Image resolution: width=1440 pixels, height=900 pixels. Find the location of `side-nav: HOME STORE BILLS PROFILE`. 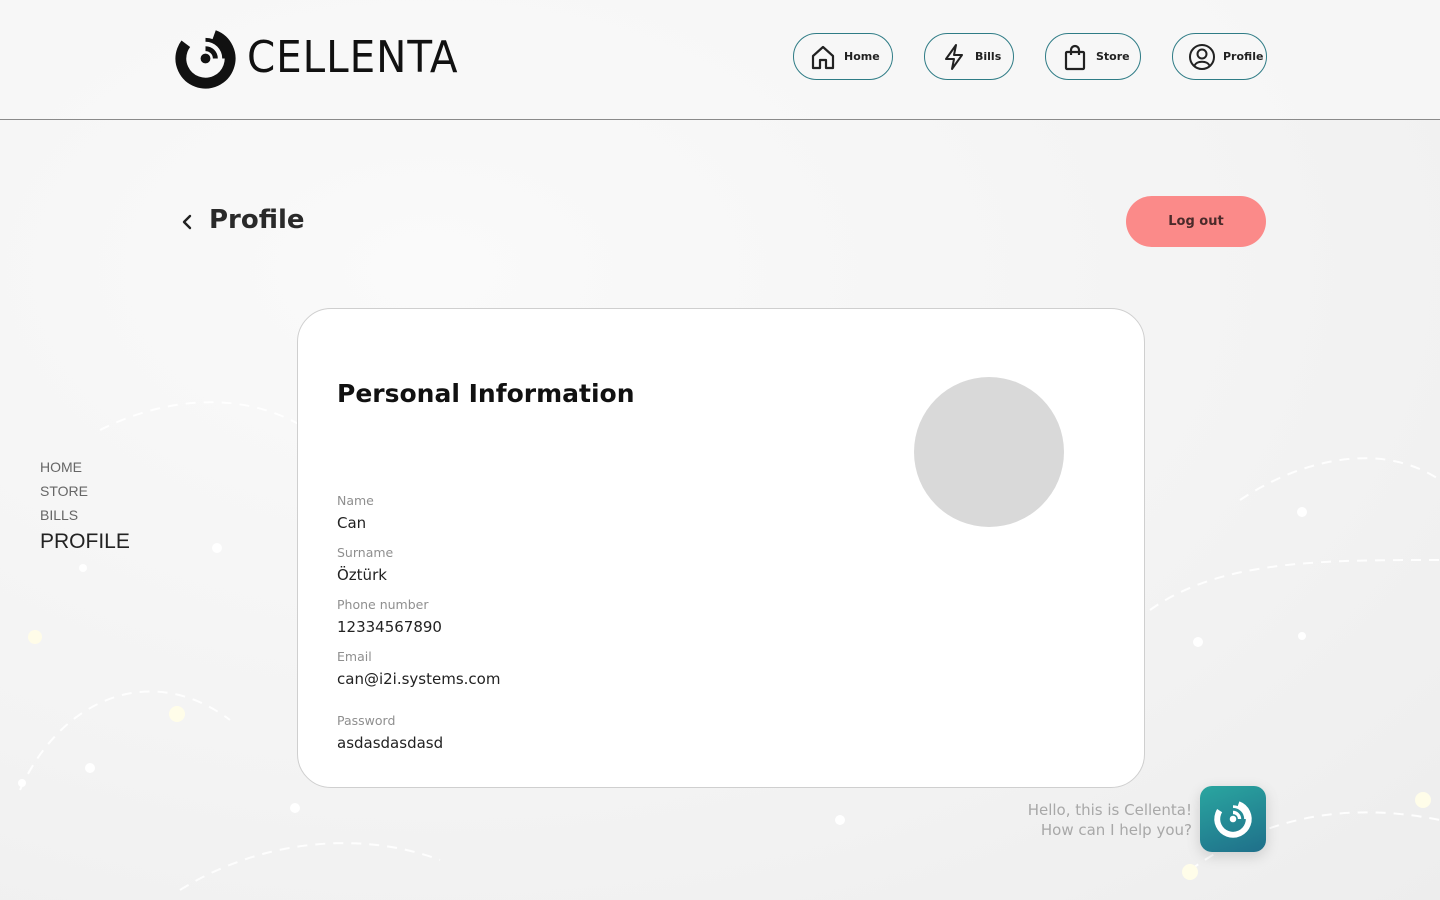

side-nav: HOME STORE BILLS PROFILE is located at coordinates (85, 506).